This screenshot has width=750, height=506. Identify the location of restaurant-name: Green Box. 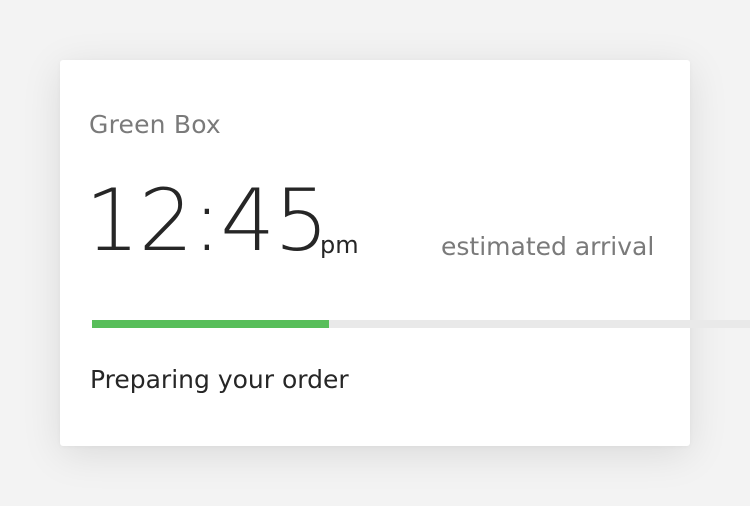
(155, 124).